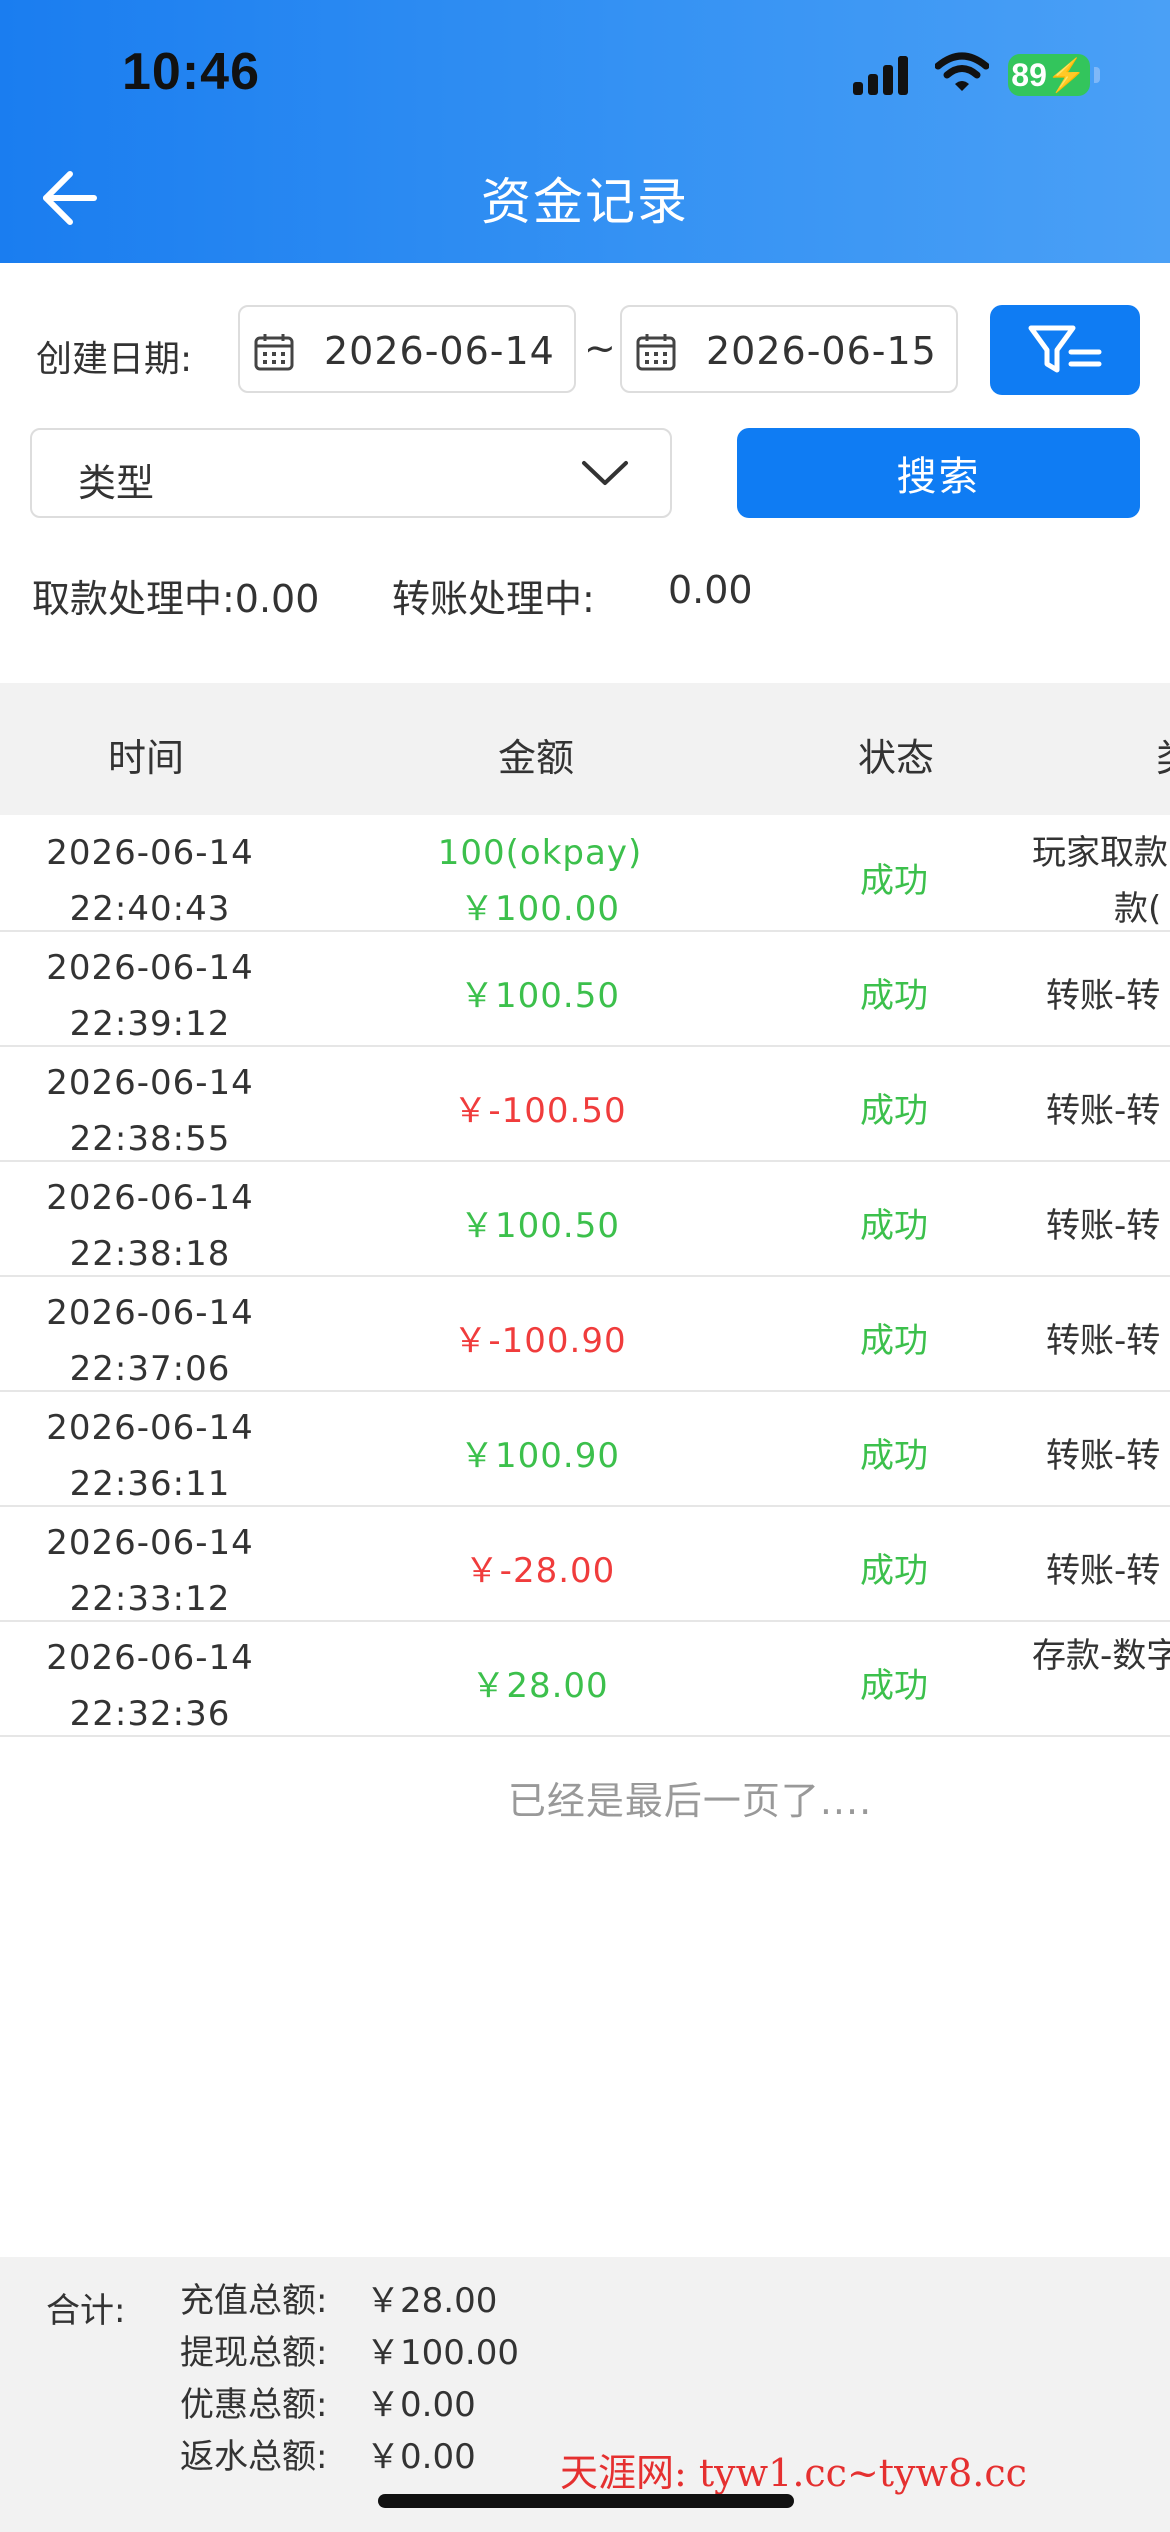 This screenshot has width=1170, height=2532. What do you see at coordinates (150, 1024) in the screenshot?
I see `row-time: 22:39:12` at bounding box center [150, 1024].